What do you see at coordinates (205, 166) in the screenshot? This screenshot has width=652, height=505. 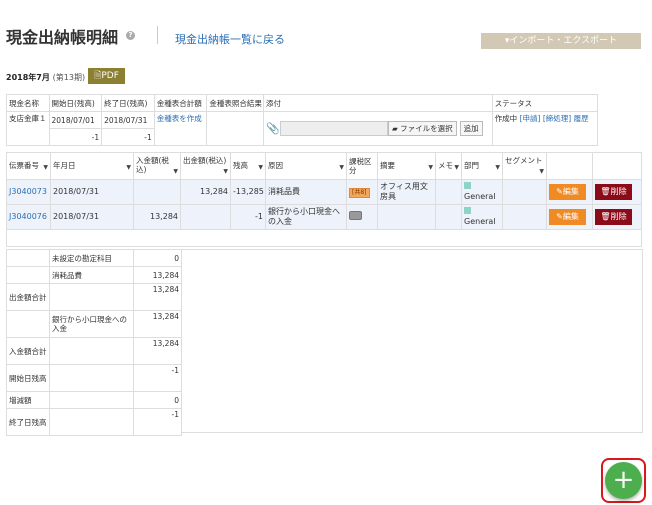 I see `col-withdrawal: 出金額(税込) ▼` at bounding box center [205, 166].